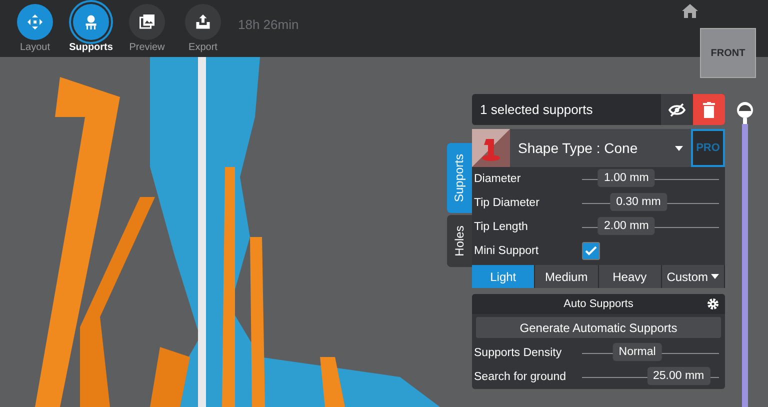  I want to click on side-tab: Supports, so click(459, 178).